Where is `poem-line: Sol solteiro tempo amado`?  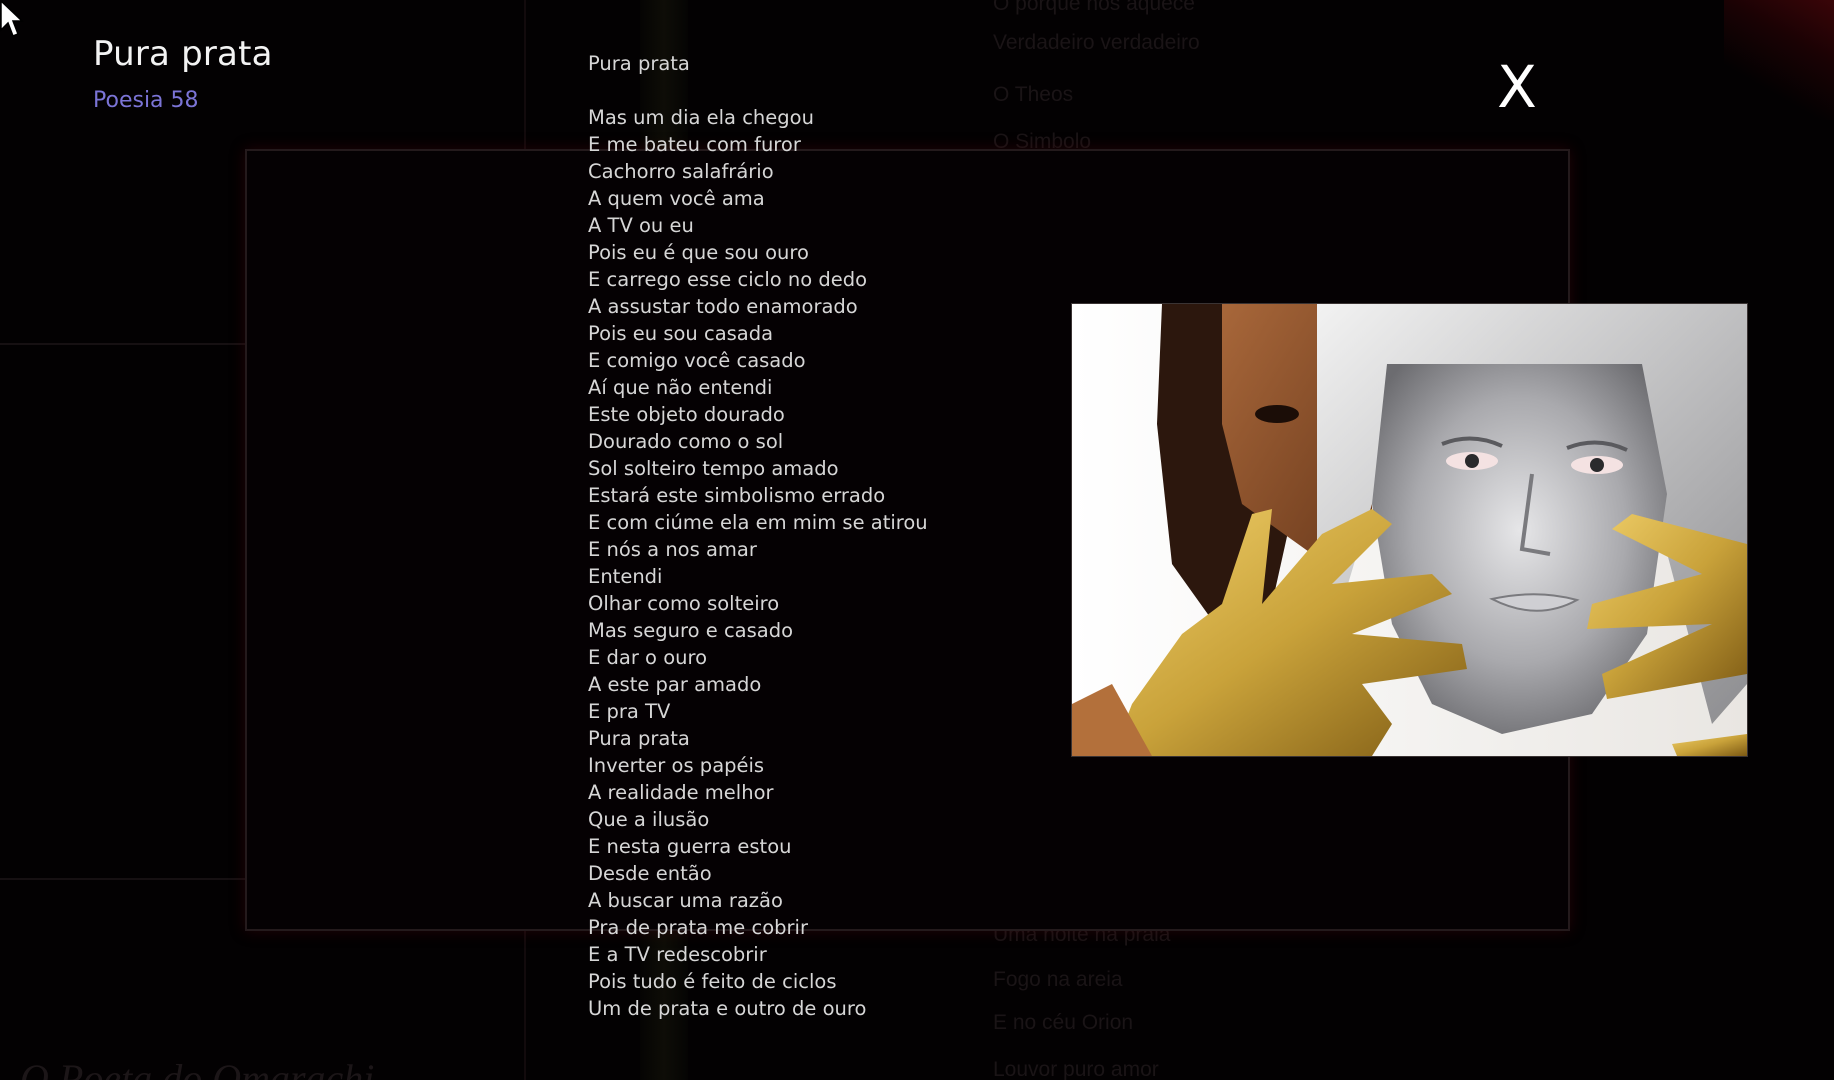
poem-line: Sol solteiro tempo amado is located at coordinates (713, 468).